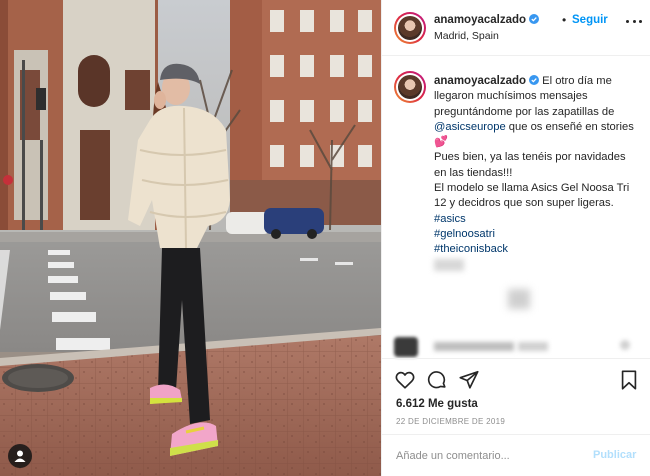 This screenshot has width=650, height=476. I want to click on heart-icon, so click(405, 380).